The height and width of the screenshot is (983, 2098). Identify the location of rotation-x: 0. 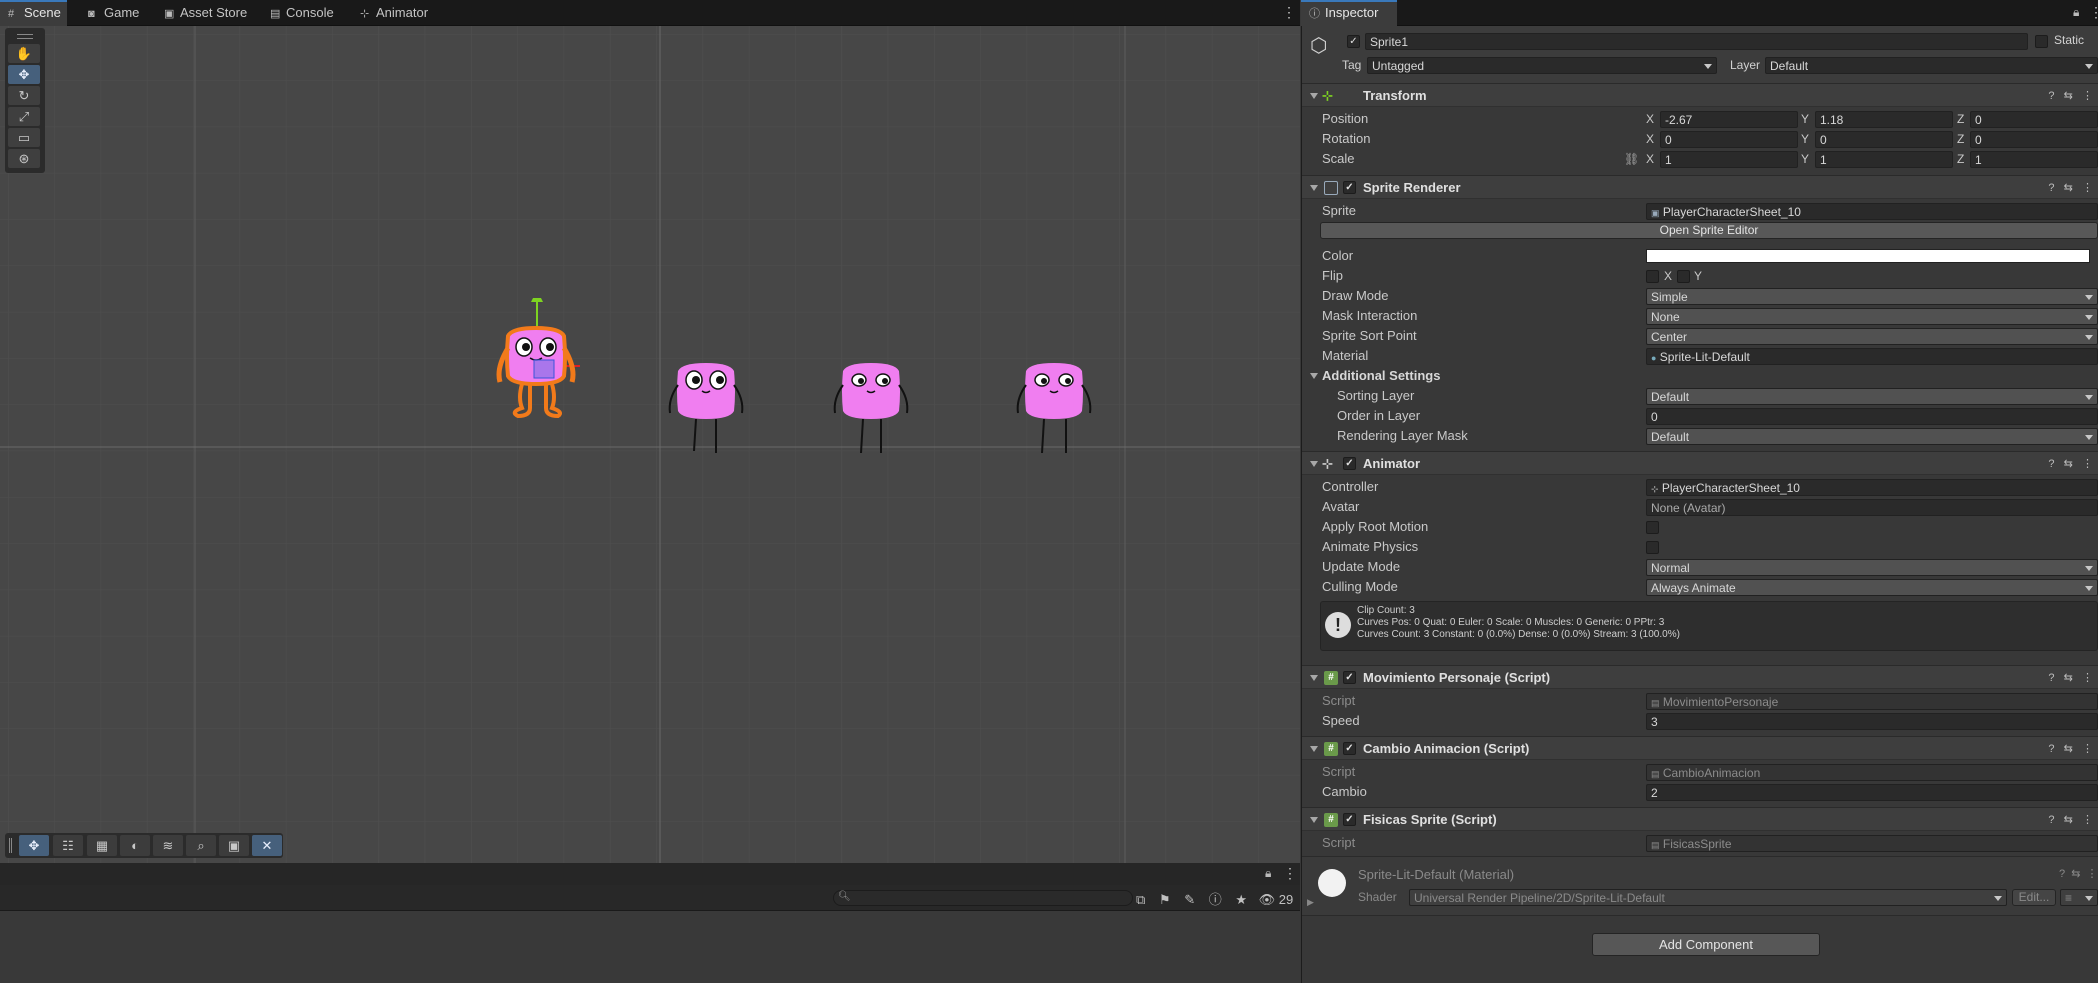
(1729, 139).